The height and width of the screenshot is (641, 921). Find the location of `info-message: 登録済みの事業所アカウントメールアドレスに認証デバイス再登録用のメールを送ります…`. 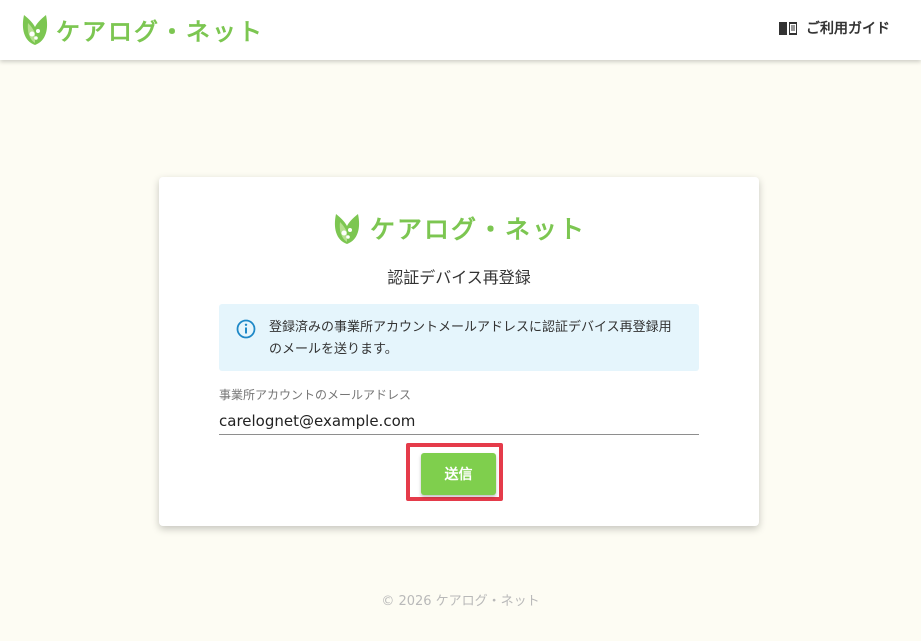

info-message: 登録済みの事業所アカウントメールアドレスに認証デバイス再登録用のメールを送ります… is located at coordinates (470, 338).